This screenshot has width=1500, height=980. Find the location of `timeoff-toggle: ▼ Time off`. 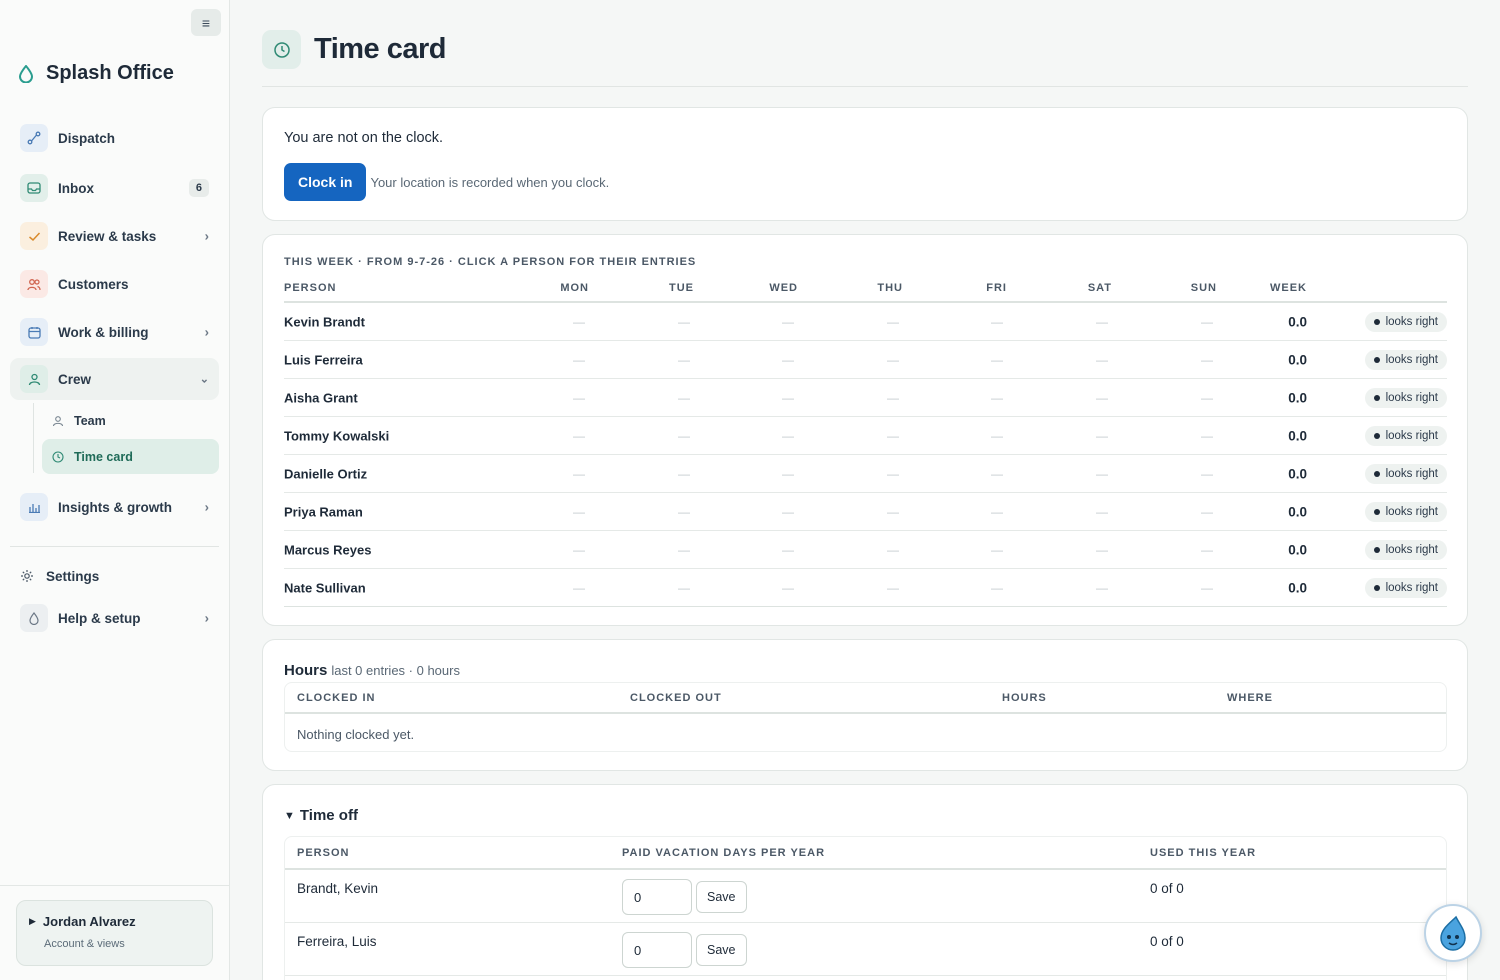

timeoff-toggle: ▼ Time off is located at coordinates (321, 815).